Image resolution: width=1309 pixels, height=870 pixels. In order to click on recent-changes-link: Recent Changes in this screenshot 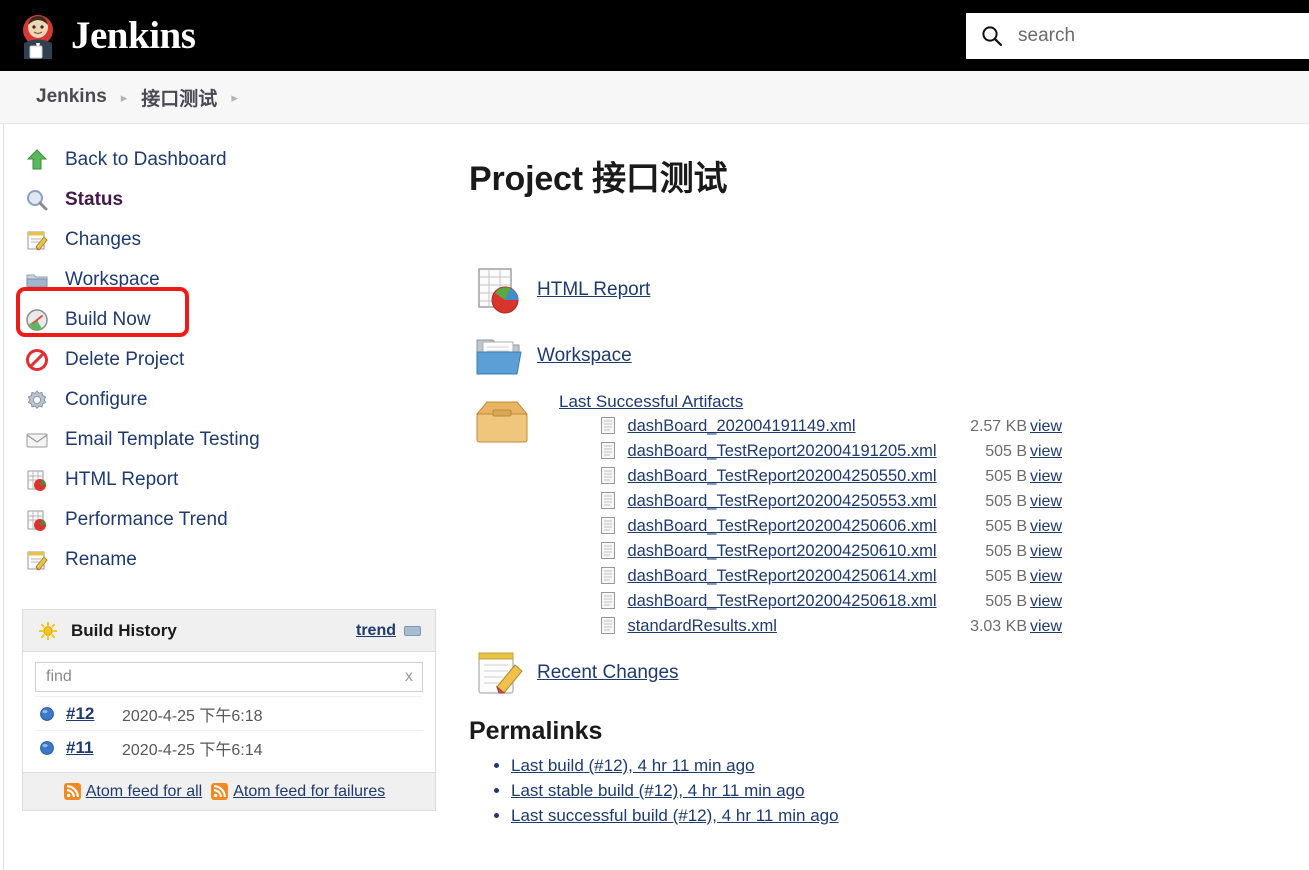, I will do `click(608, 673)`.